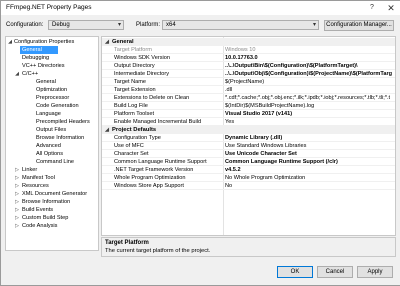 The image size is (400, 286). Describe the element at coordinates (248, 122) in the screenshot. I see `property-row: Enable Managed Incremental Build Yes` at that location.